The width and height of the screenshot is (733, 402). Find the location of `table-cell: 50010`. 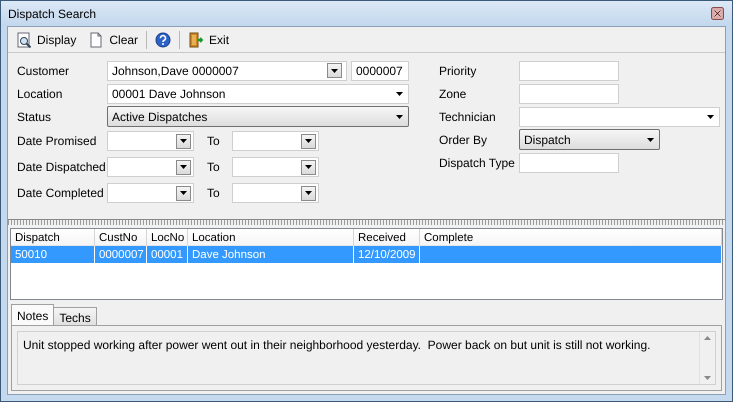

table-cell: 50010 is located at coordinates (53, 254).